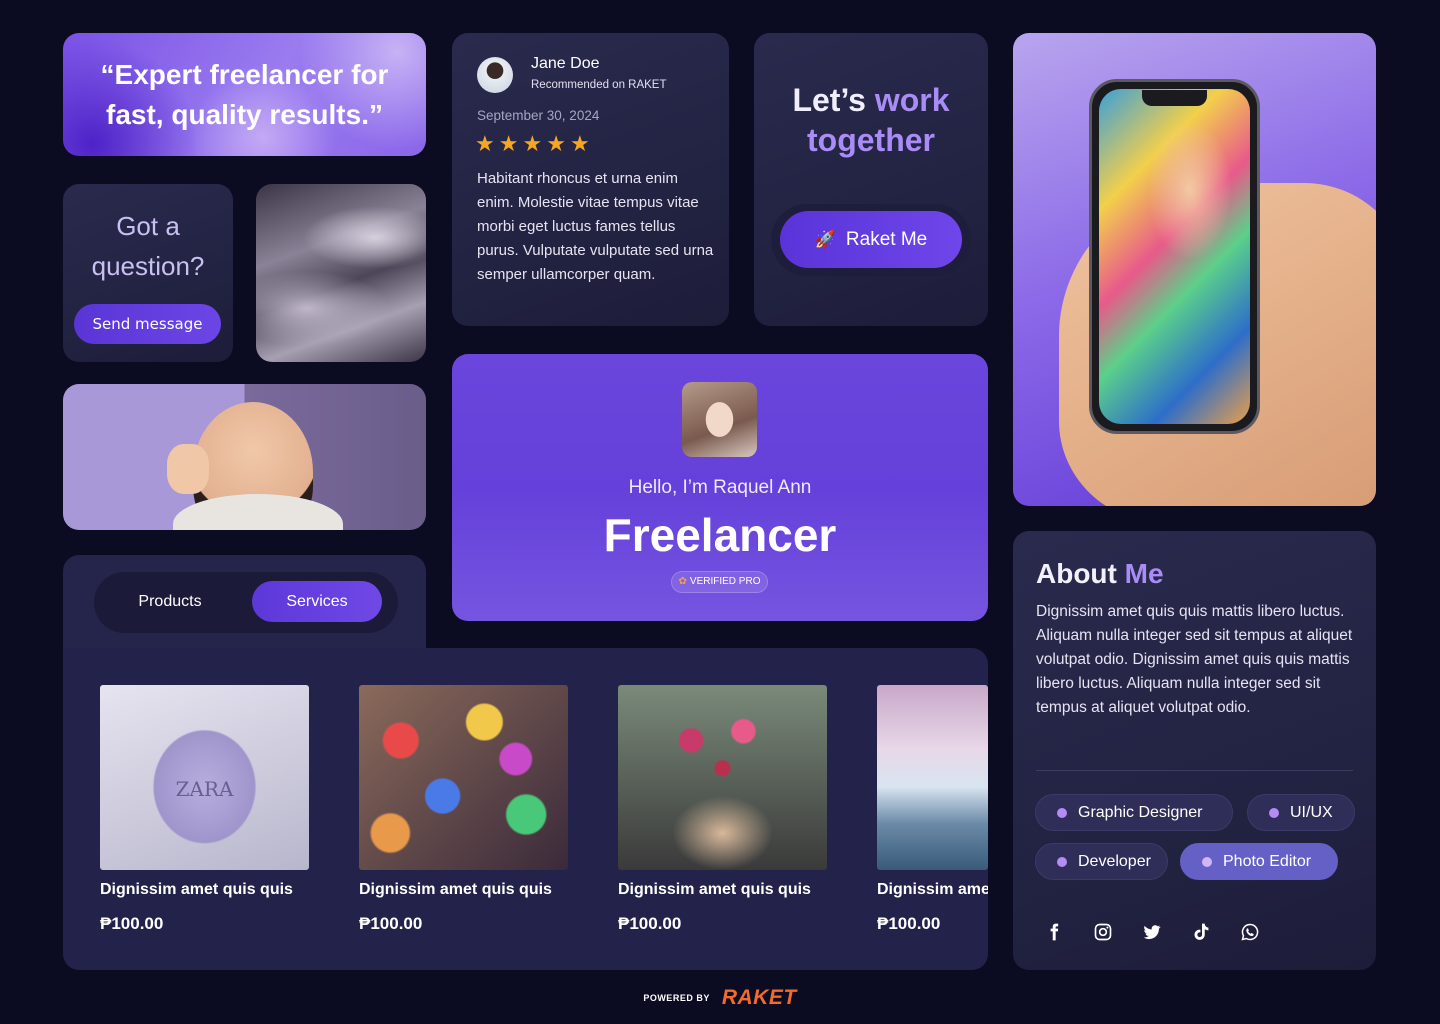  What do you see at coordinates (725, 581) in the screenshot?
I see `verified-label: VERIFIED PRO` at bounding box center [725, 581].